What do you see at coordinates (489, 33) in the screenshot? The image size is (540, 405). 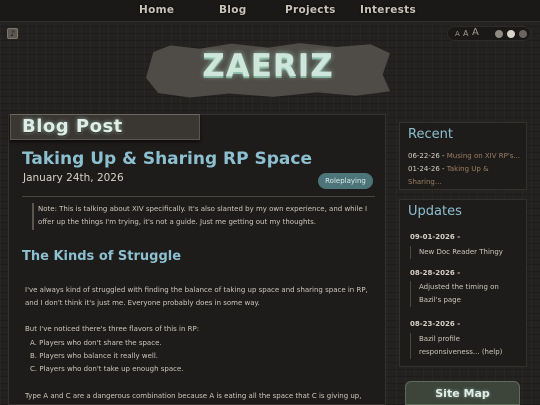 I see `display-controls: A A A` at bounding box center [489, 33].